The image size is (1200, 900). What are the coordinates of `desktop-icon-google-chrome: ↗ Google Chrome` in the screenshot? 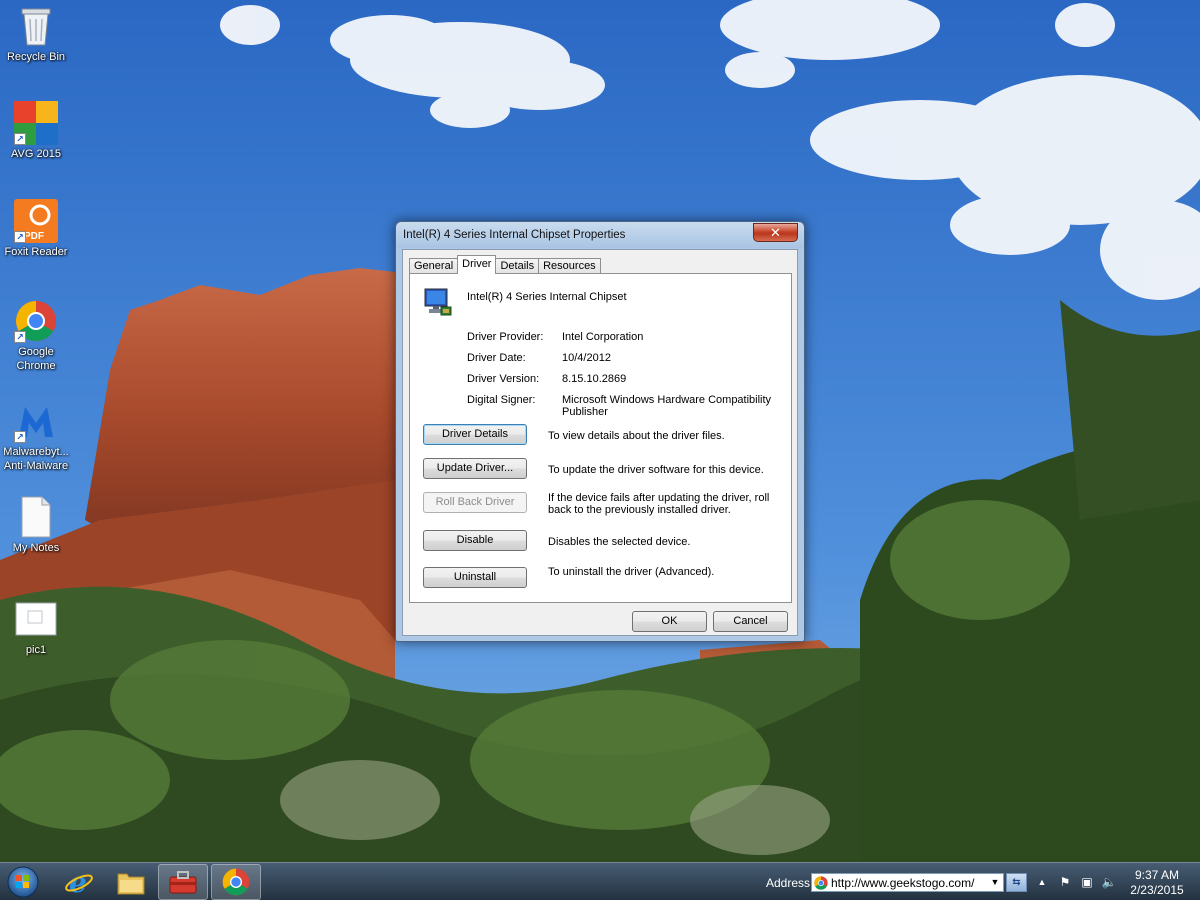 It's located at (36, 336).